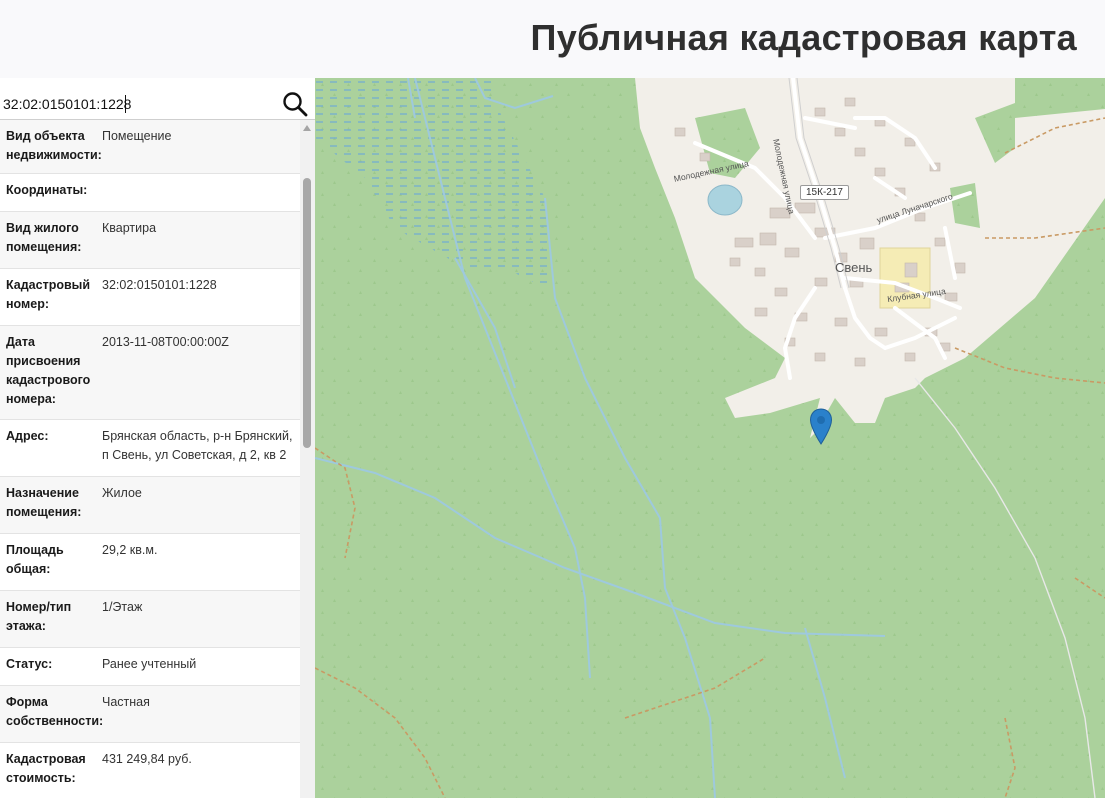 This screenshot has width=1105, height=798. I want to click on info-label: Кадастровая стоимость:, so click(46, 768).